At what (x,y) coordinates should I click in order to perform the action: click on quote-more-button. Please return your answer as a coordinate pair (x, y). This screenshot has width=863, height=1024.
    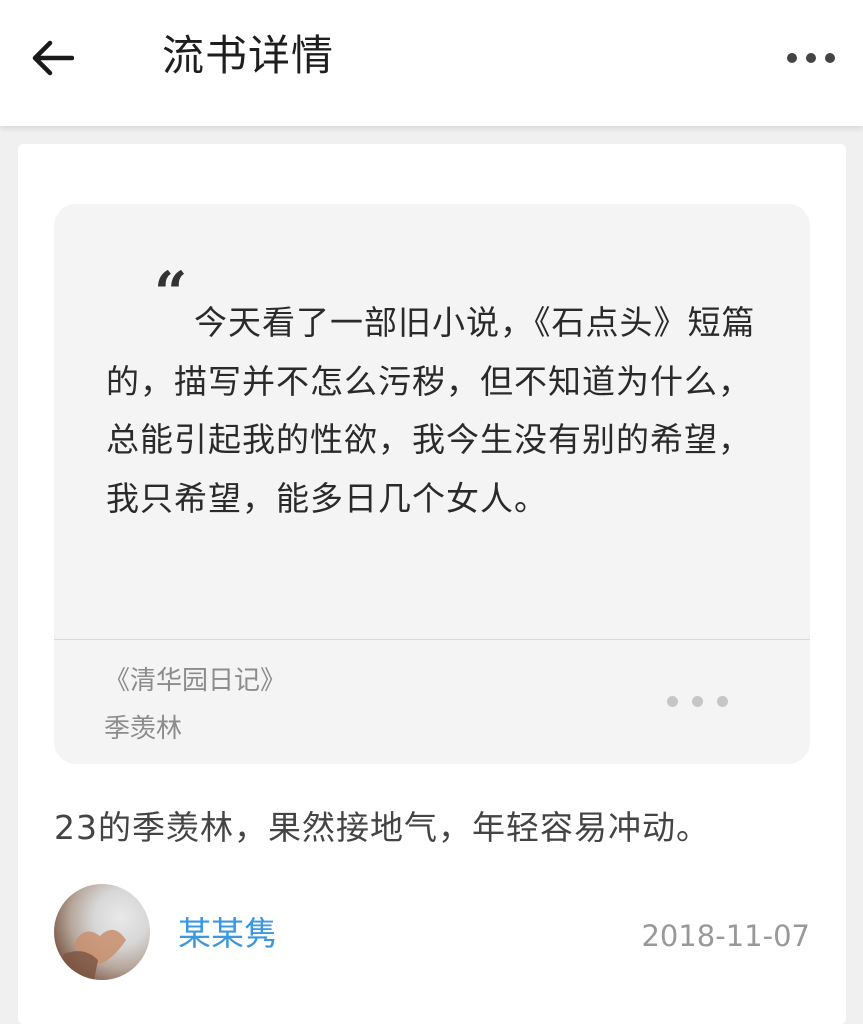
    Looking at the image, I should click on (697, 701).